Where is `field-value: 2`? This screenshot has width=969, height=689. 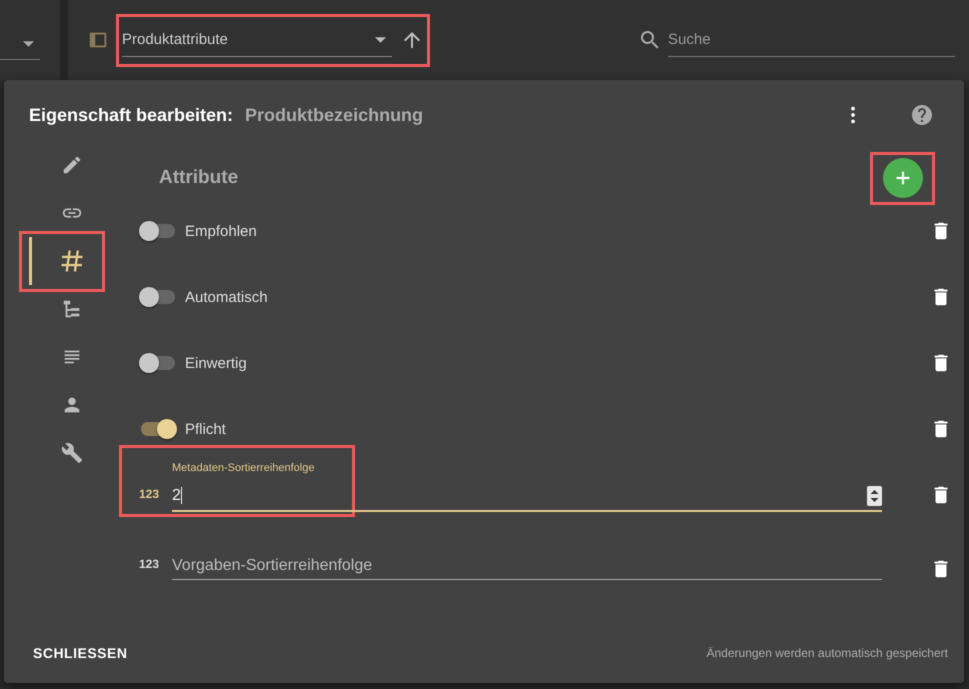 field-value: 2 is located at coordinates (177, 496).